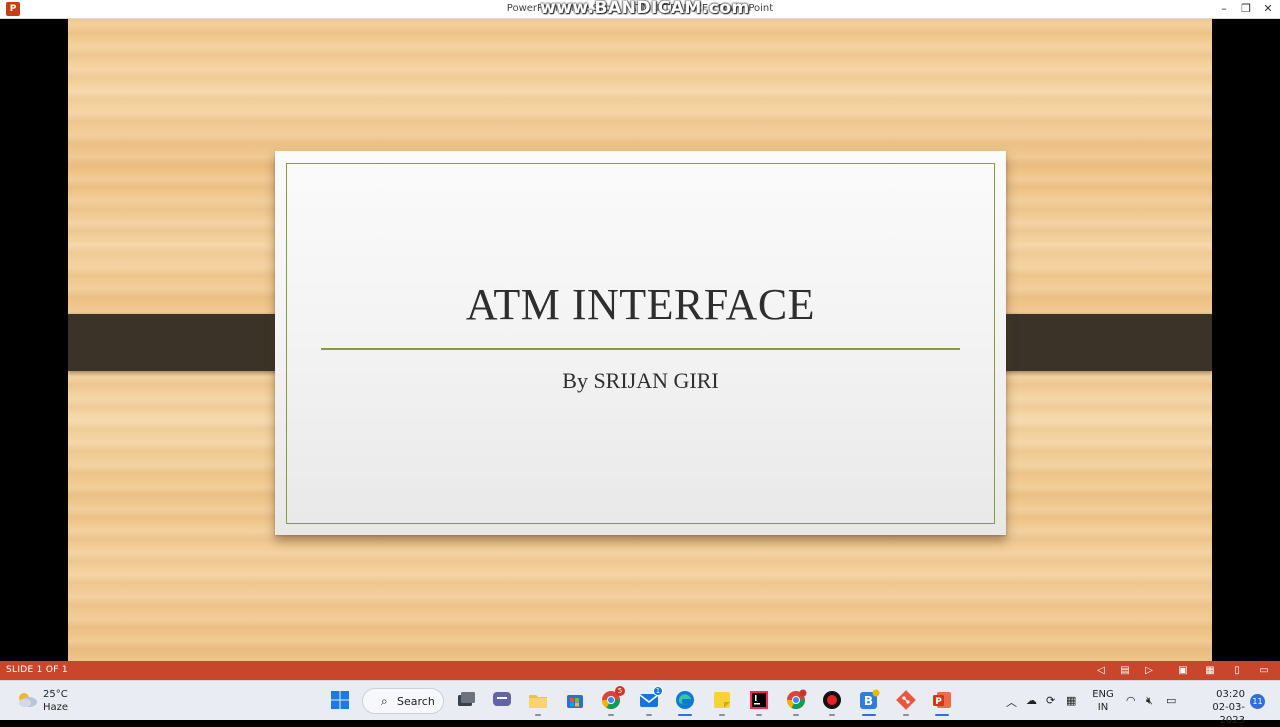 Image resolution: width=1280 pixels, height=727 pixels. I want to click on git-button, so click(906, 702).